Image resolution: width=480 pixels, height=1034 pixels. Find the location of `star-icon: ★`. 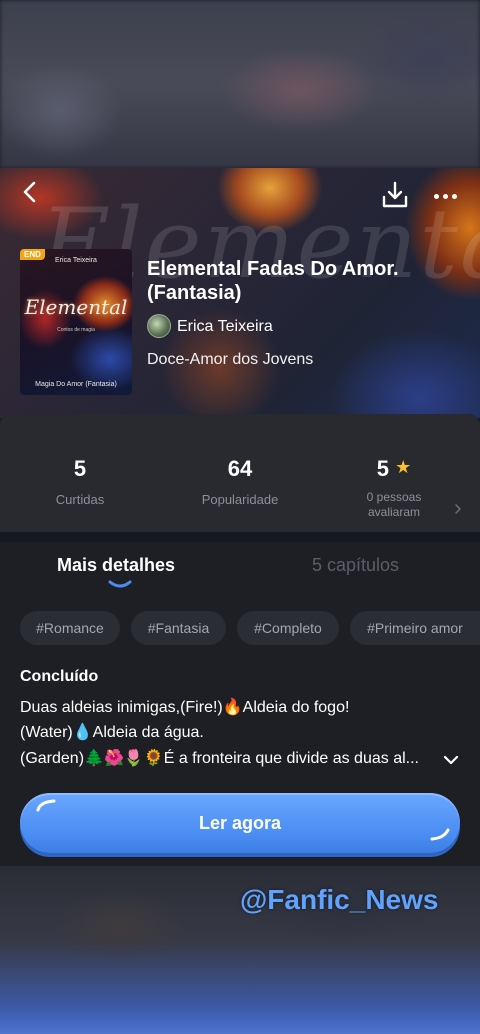

star-icon: ★ is located at coordinates (403, 467).